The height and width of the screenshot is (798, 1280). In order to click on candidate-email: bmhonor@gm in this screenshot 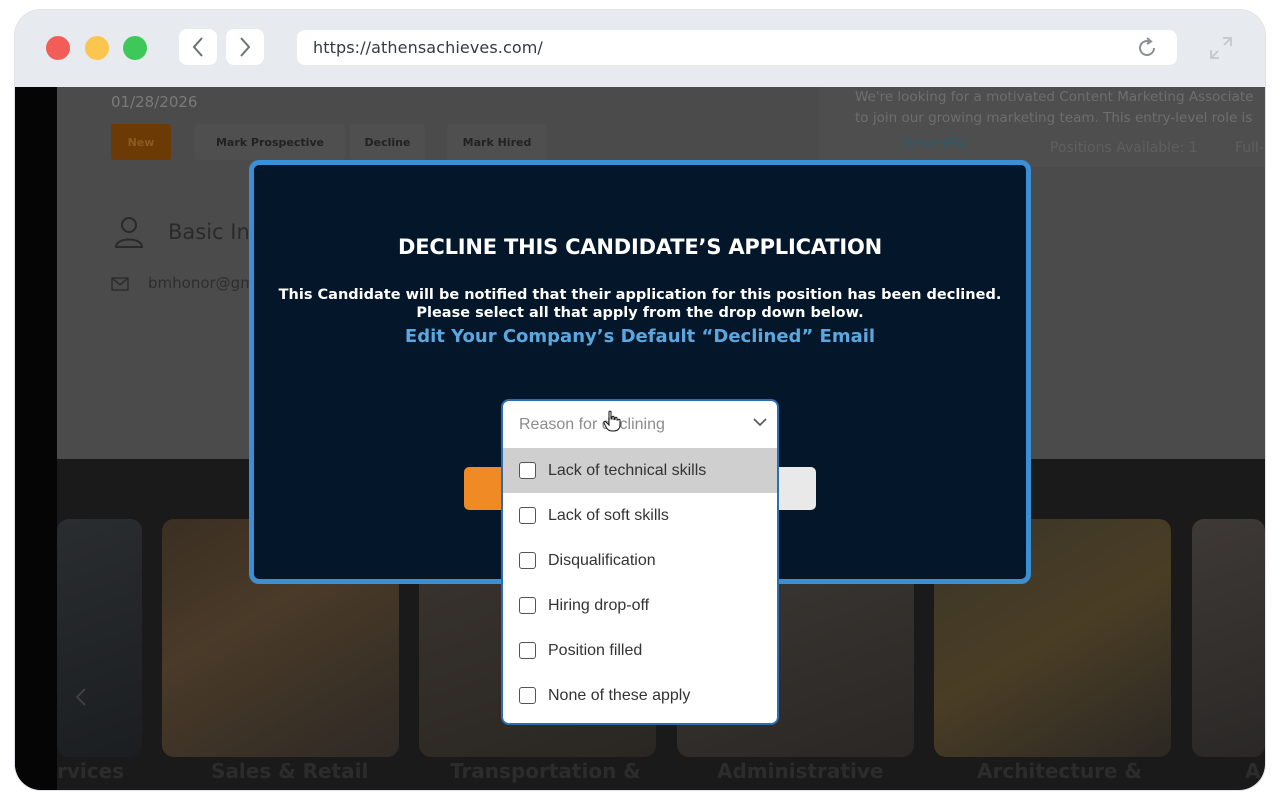, I will do `click(201, 283)`.